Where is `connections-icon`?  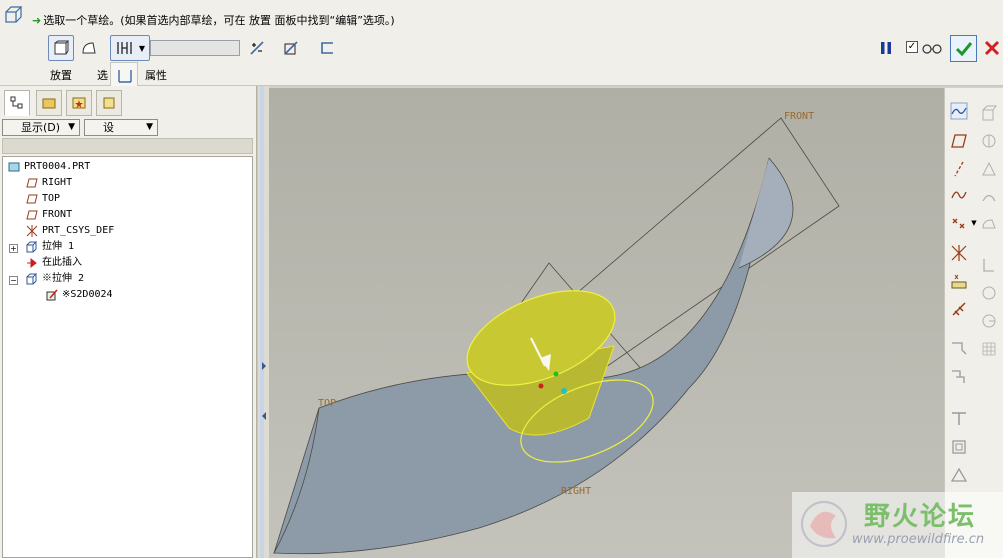
connections-icon is located at coordinates (109, 103).